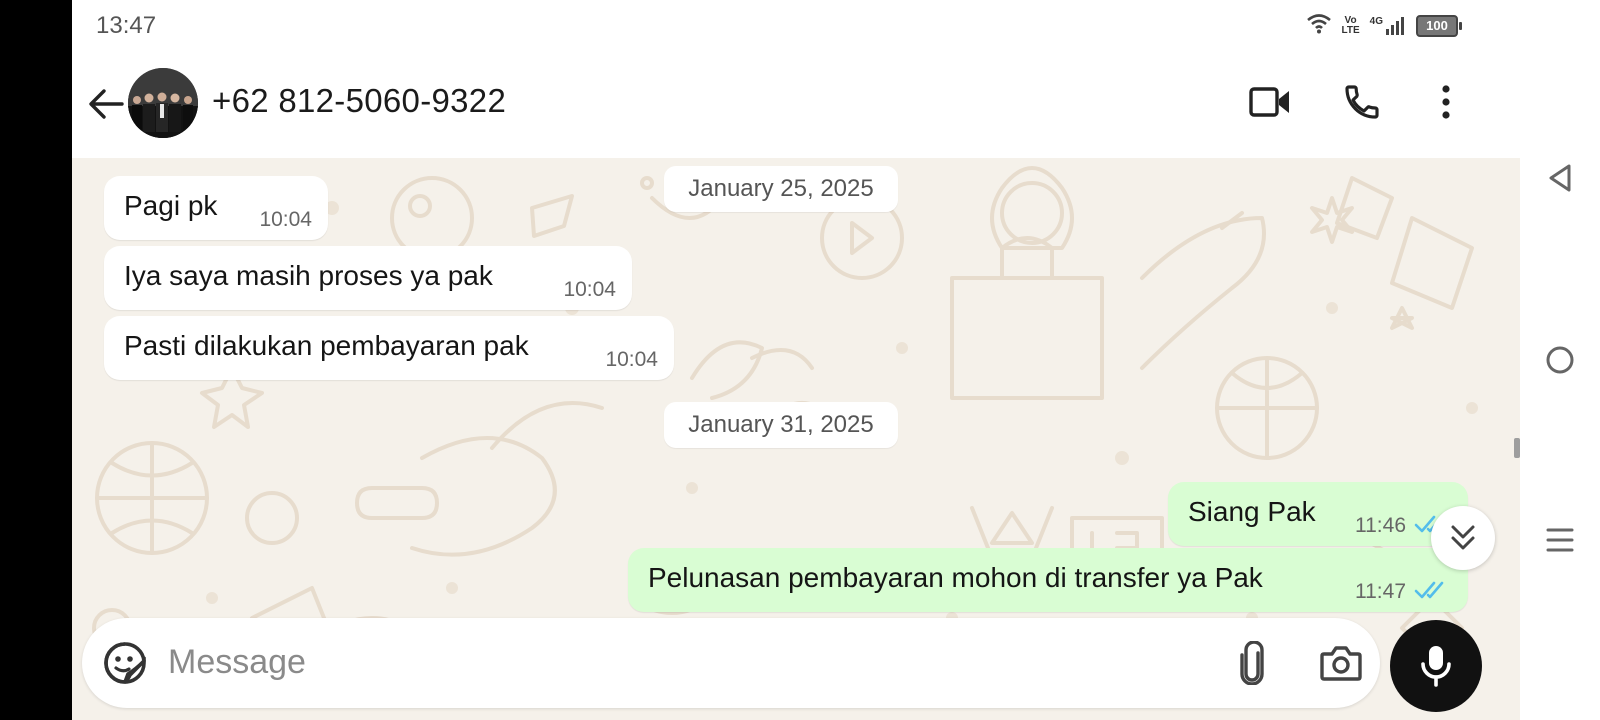 This screenshot has height=720, width=1600. Describe the element at coordinates (359, 101) in the screenshot. I see `contact-name: +62 812-5060-9322` at that location.